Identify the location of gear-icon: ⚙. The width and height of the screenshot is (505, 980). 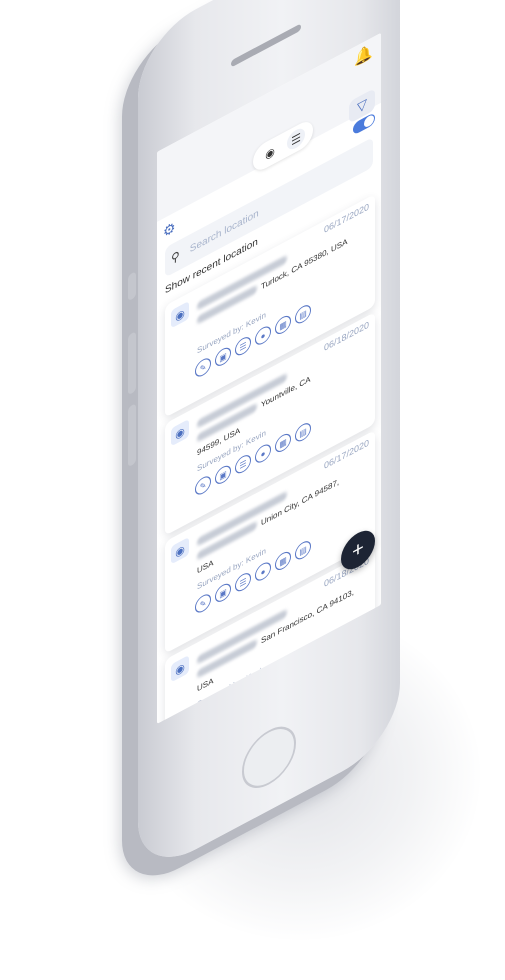
(169, 230).